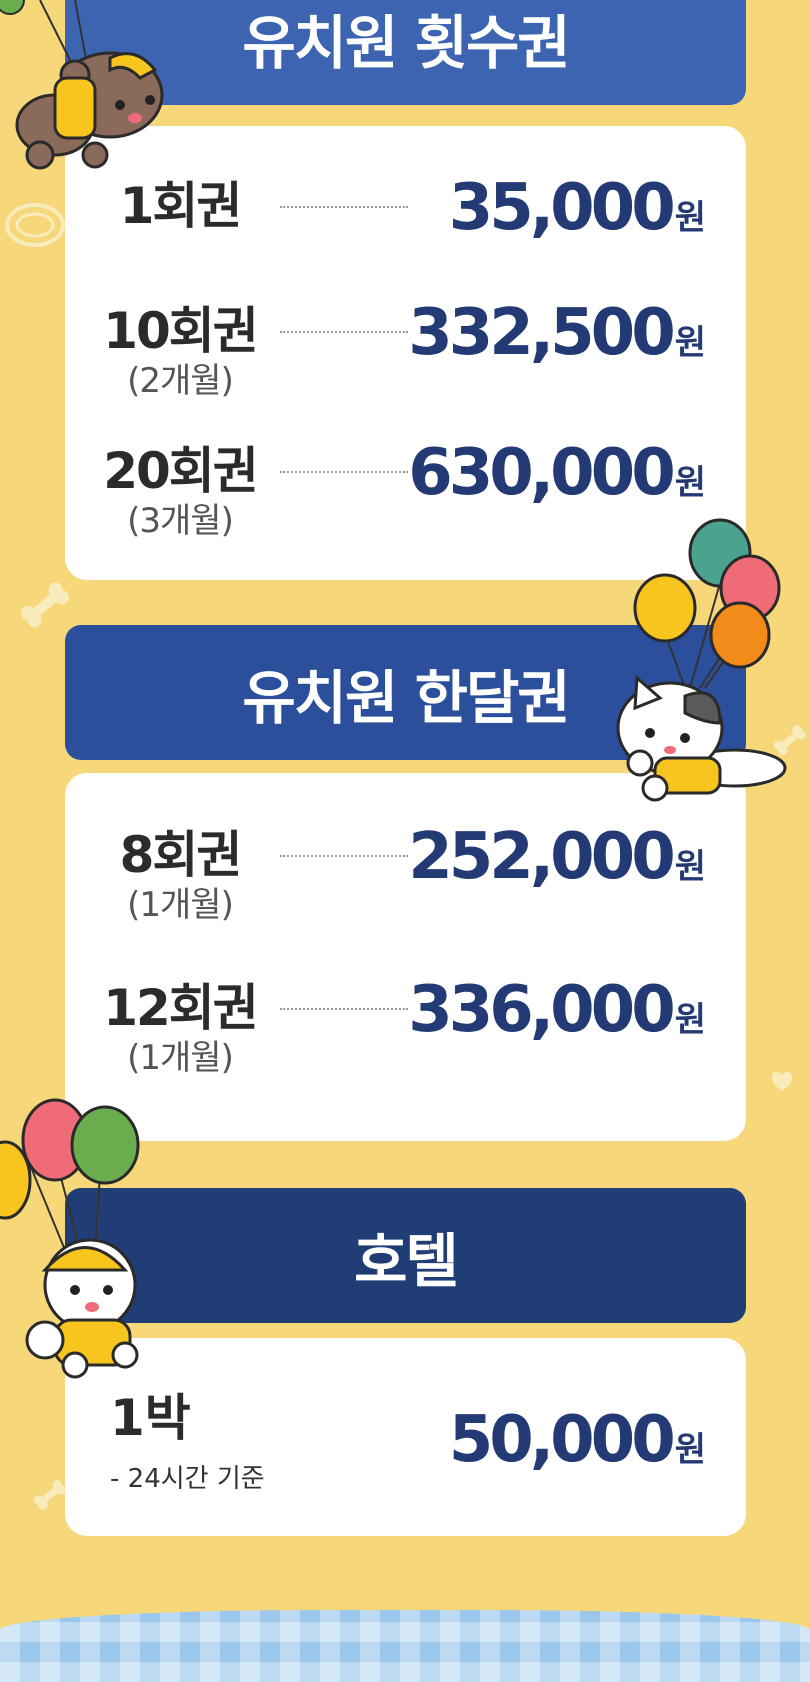 The height and width of the screenshot is (1682, 810). I want to click on price-amount: 35,000, so click(562, 208).